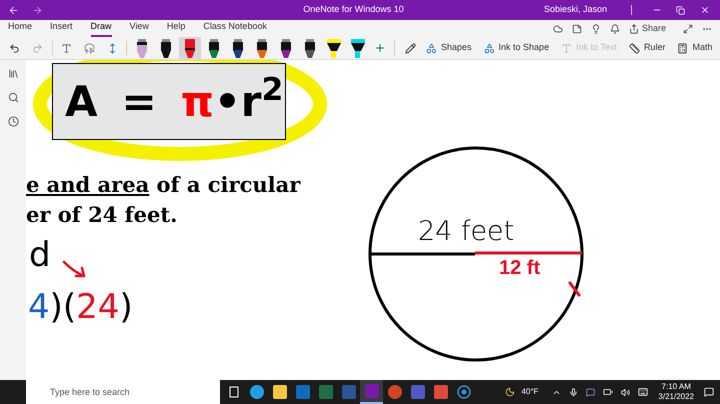 This screenshot has width=720, height=404. Describe the element at coordinates (249, 99) in the screenshot. I see `formula-term: •r$^{2}$` at that location.